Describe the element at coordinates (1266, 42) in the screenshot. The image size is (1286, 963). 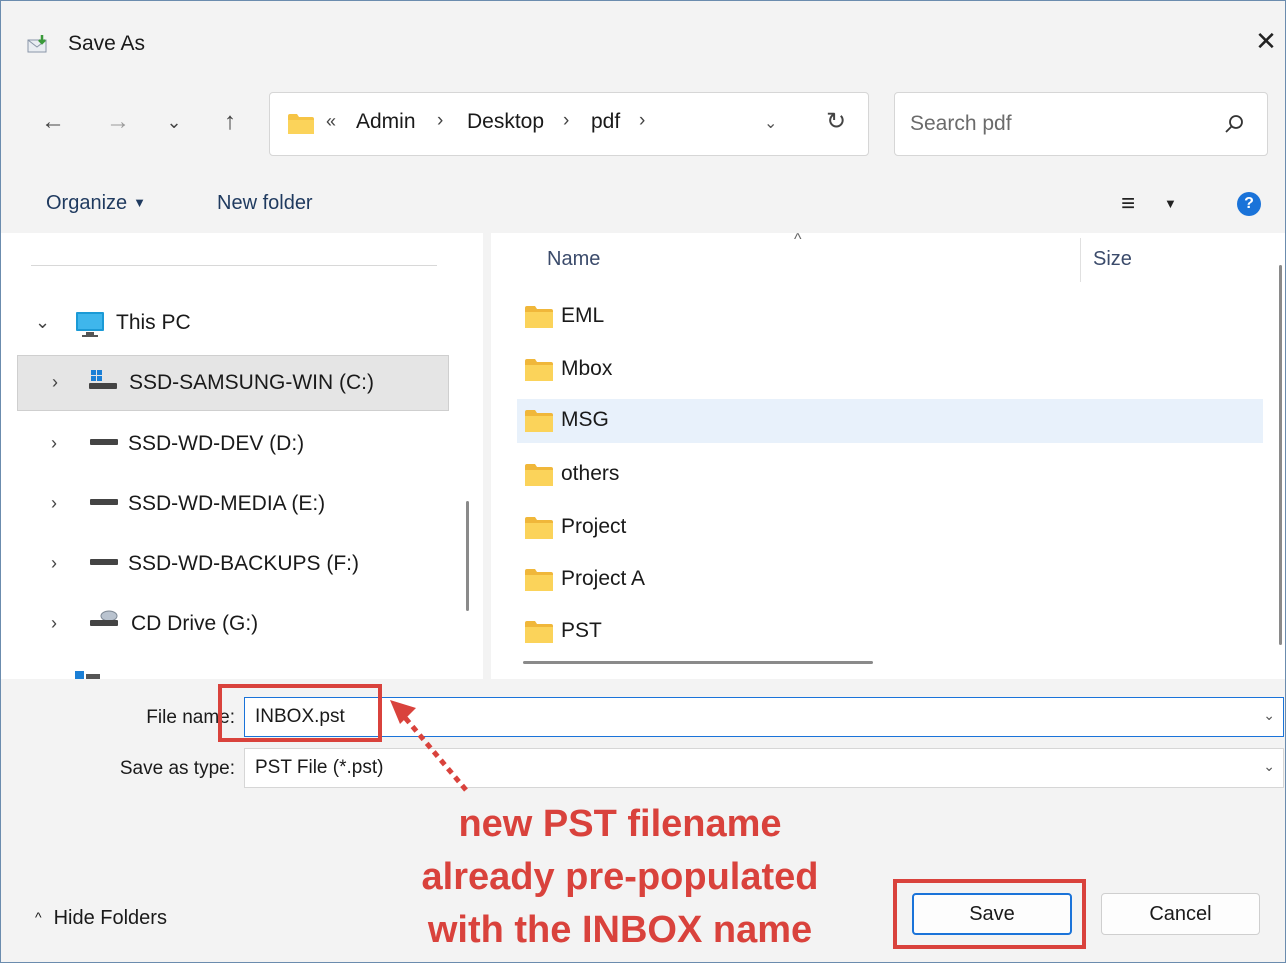
I see `close-button: ✕` at that location.